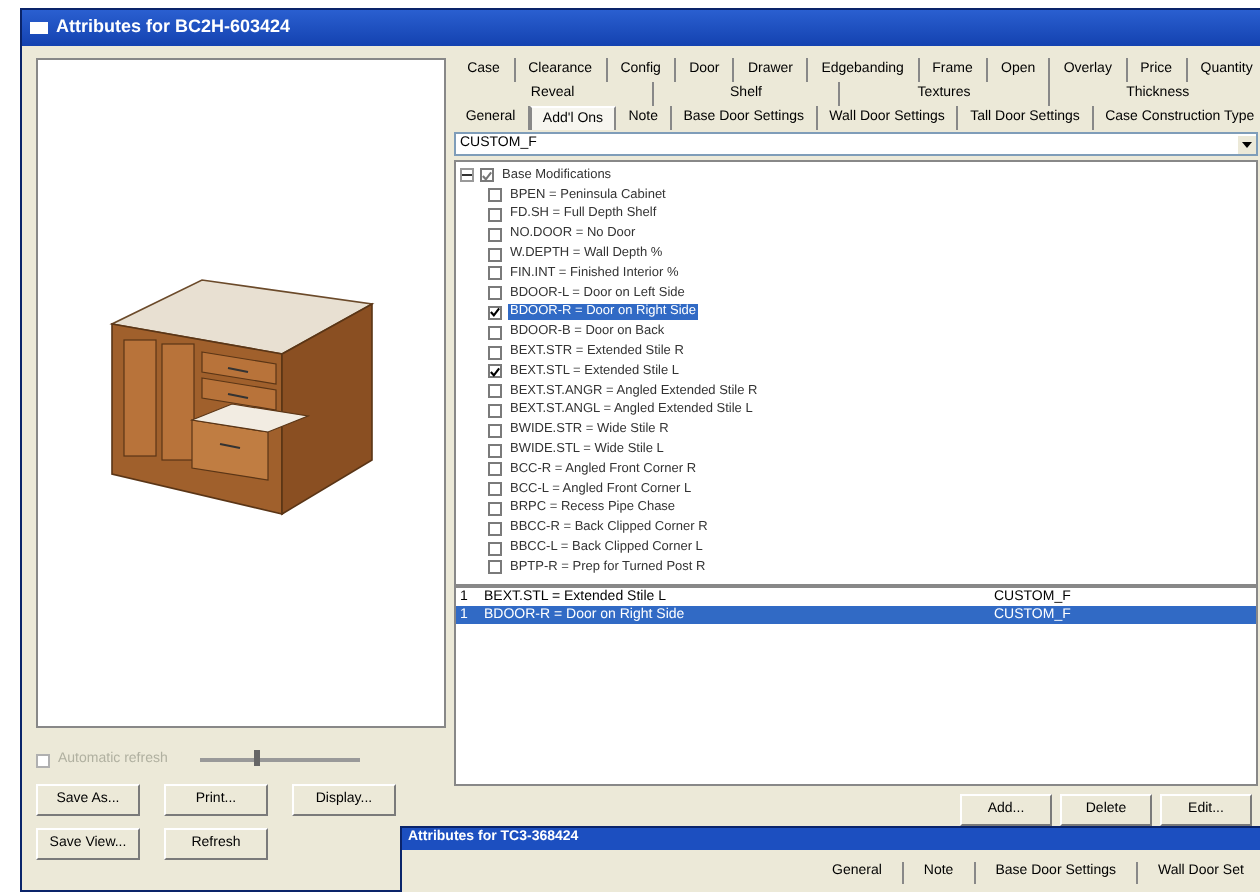 The width and height of the screenshot is (1260, 892). Describe the element at coordinates (256, 758) in the screenshot. I see `slider-thumb` at that location.